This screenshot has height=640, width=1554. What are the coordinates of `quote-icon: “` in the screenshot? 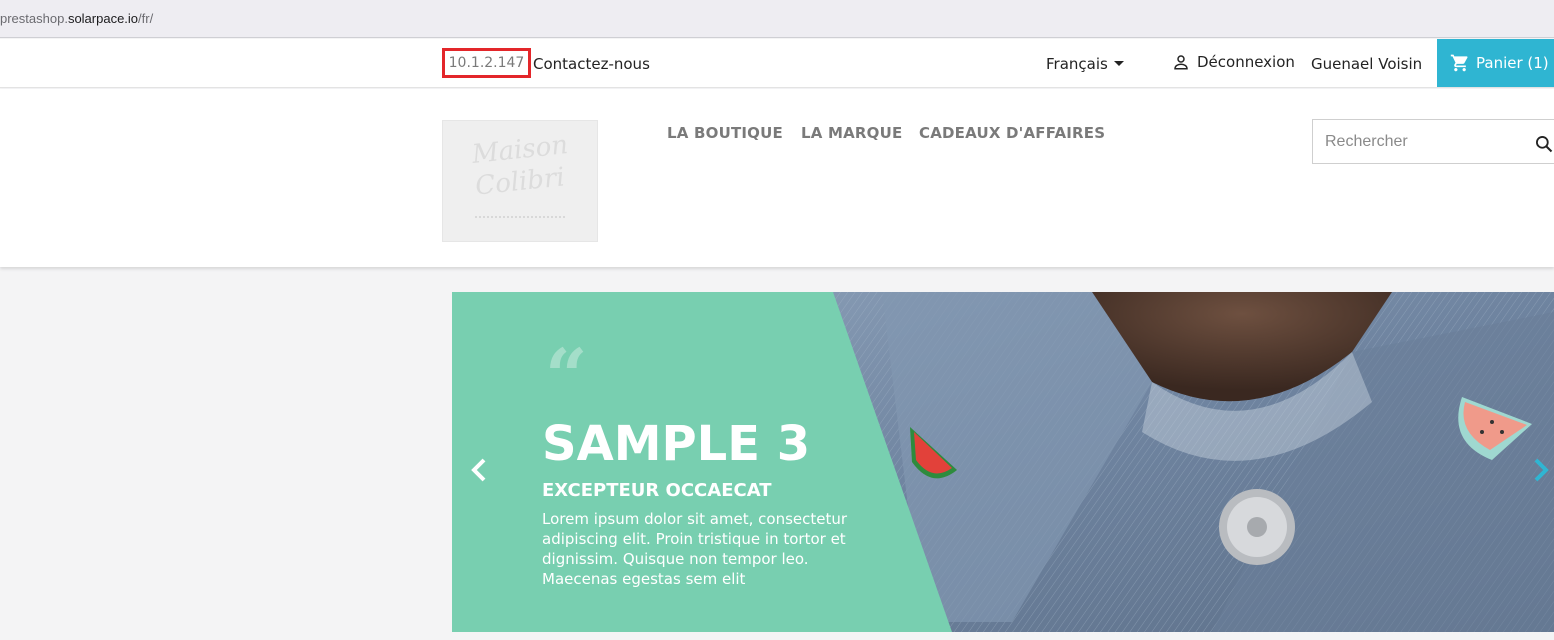 It's located at (566, 377).